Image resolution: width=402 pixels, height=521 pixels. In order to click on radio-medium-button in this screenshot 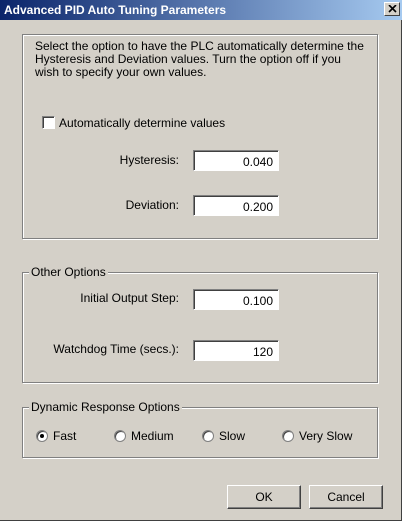, I will do `click(120, 435)`.